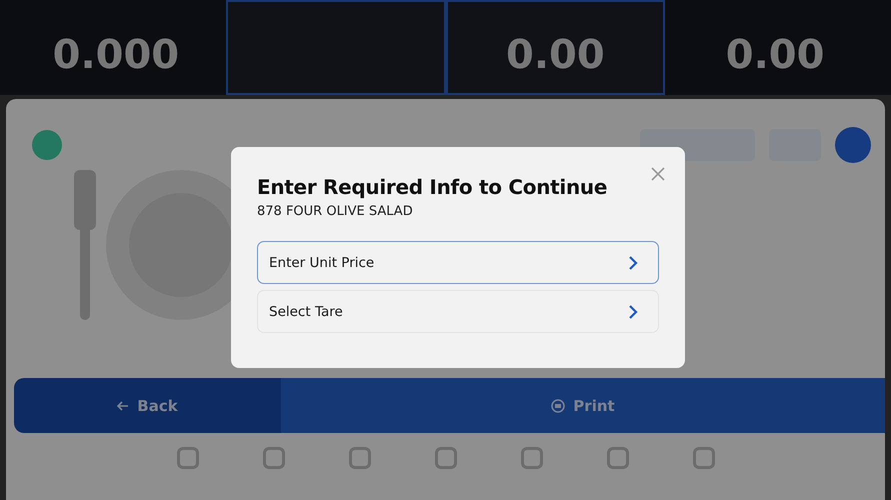 This screenshot has width=891, height=500. I want to click on dialog-subtitle: 878 FOUR OLIVE SALAD, so click(335, 211).